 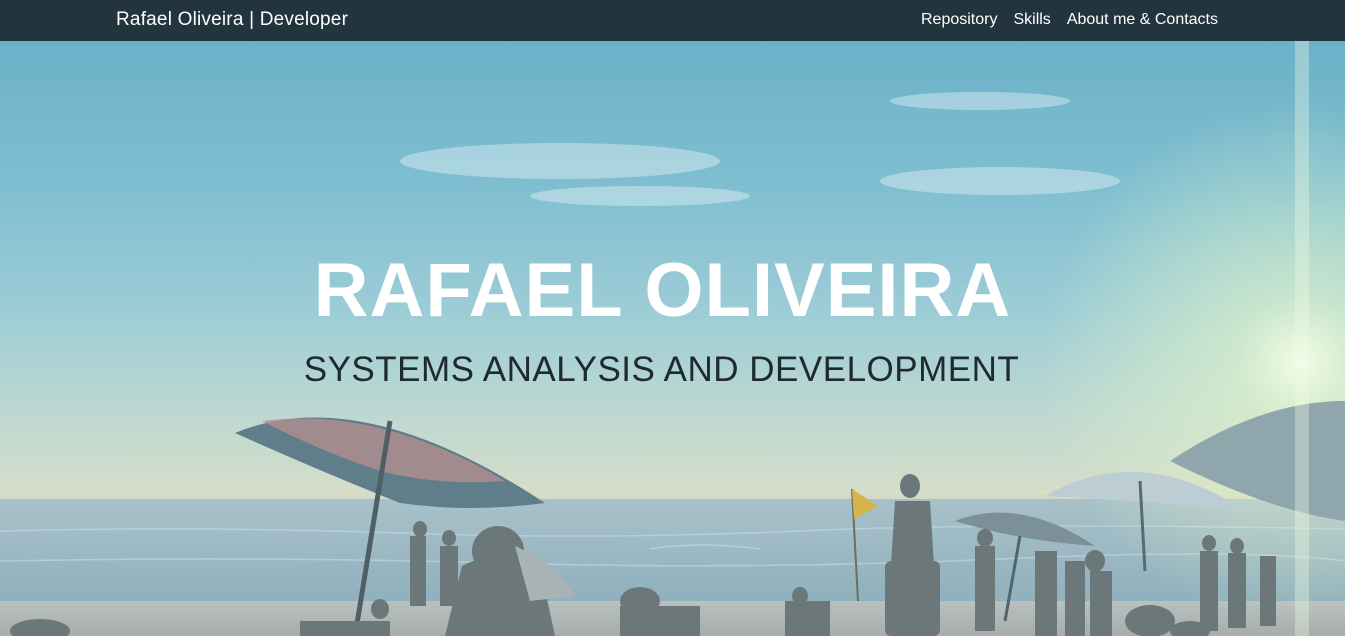 I want to click on brand-link: Rafael Oliveira | Developer, so click(x=232, y=20).